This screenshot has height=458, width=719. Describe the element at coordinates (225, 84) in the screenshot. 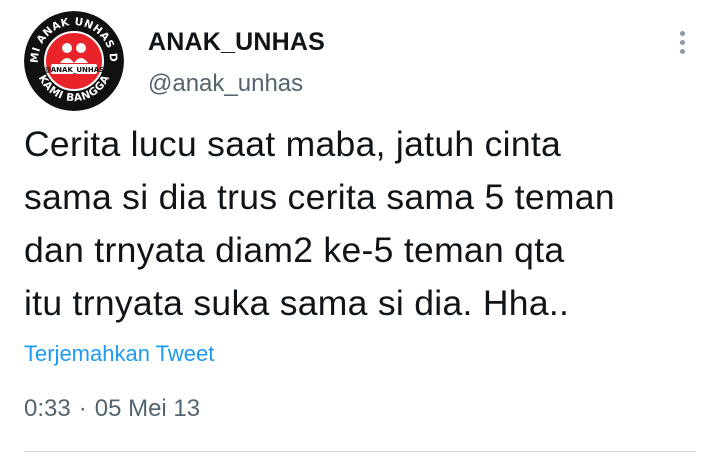

I see `handle: @anak_unhas` at that location.